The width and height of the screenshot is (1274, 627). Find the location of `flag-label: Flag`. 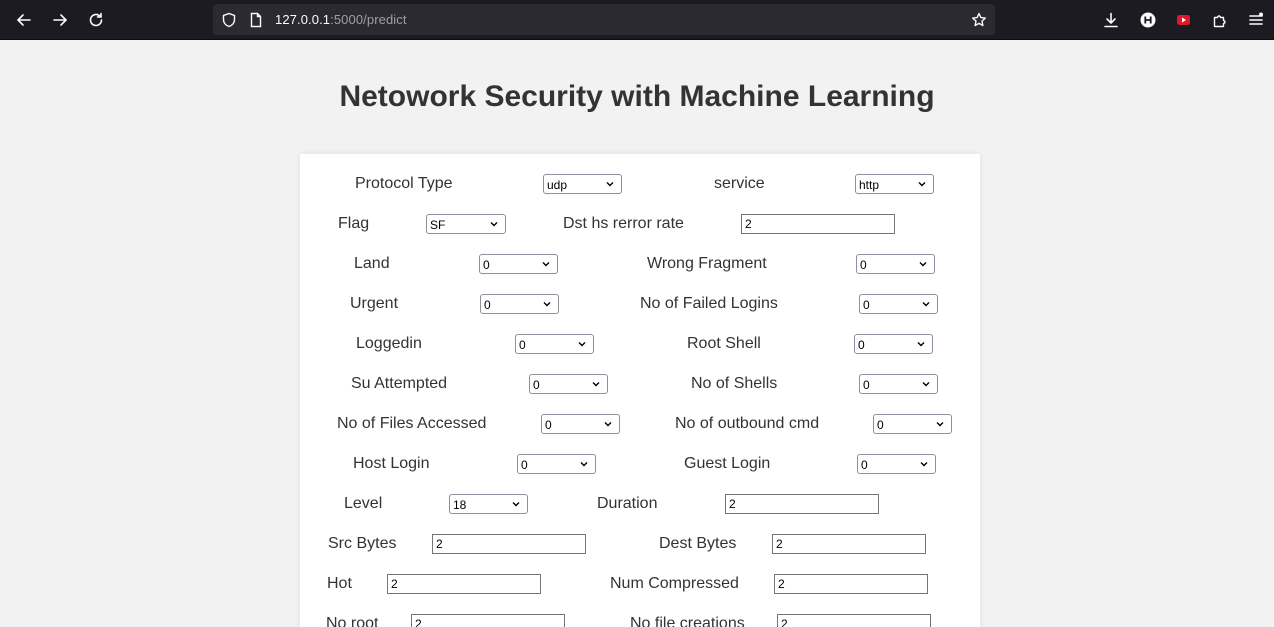

flag-label: Flag is located at coordinates (354, 223).